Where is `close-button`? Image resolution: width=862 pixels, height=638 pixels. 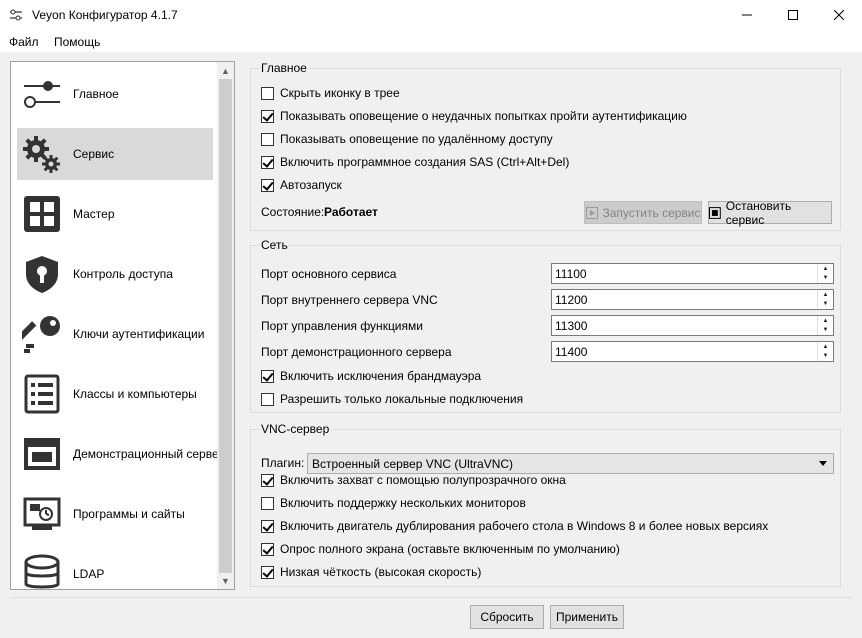 close-button is located at coordinates (839, 15).